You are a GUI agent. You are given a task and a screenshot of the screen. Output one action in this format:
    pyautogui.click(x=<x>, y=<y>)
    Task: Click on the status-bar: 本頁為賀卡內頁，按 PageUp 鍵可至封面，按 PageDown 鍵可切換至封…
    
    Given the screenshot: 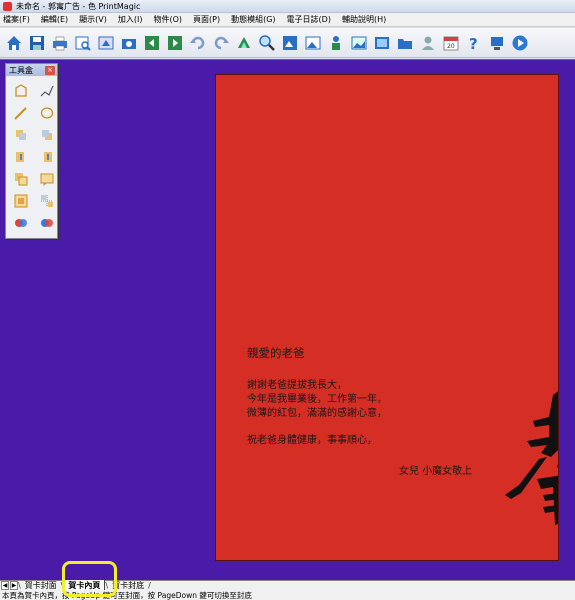 What is the action you would take?
    pyautogui.click(x=287, y=595)
    